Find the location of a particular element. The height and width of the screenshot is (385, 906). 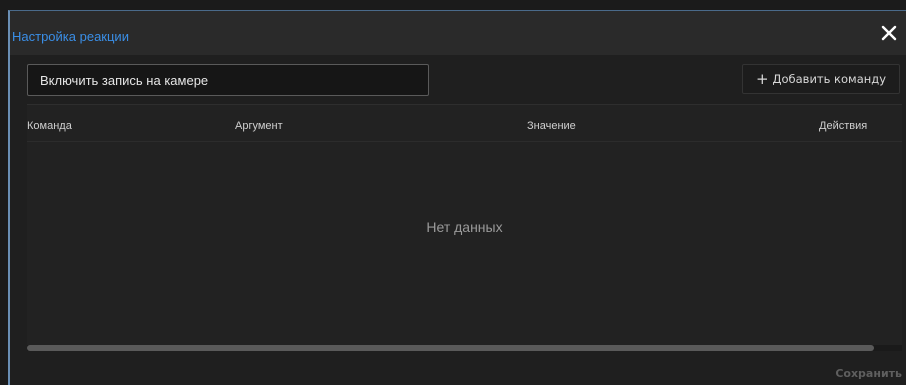

save-button: Сохранить is located at coordinates (868, 373).